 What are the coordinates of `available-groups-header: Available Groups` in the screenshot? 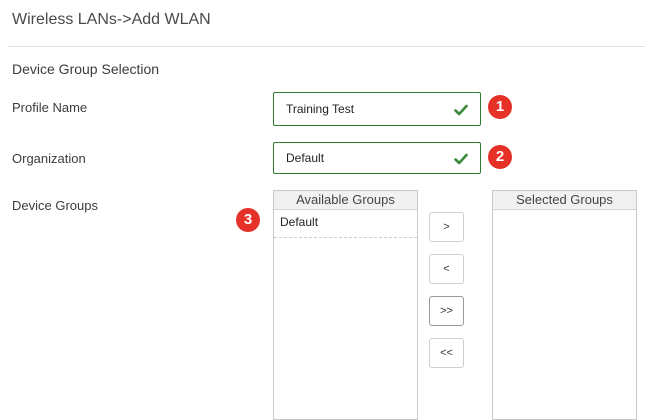 It's located at (345, 200).